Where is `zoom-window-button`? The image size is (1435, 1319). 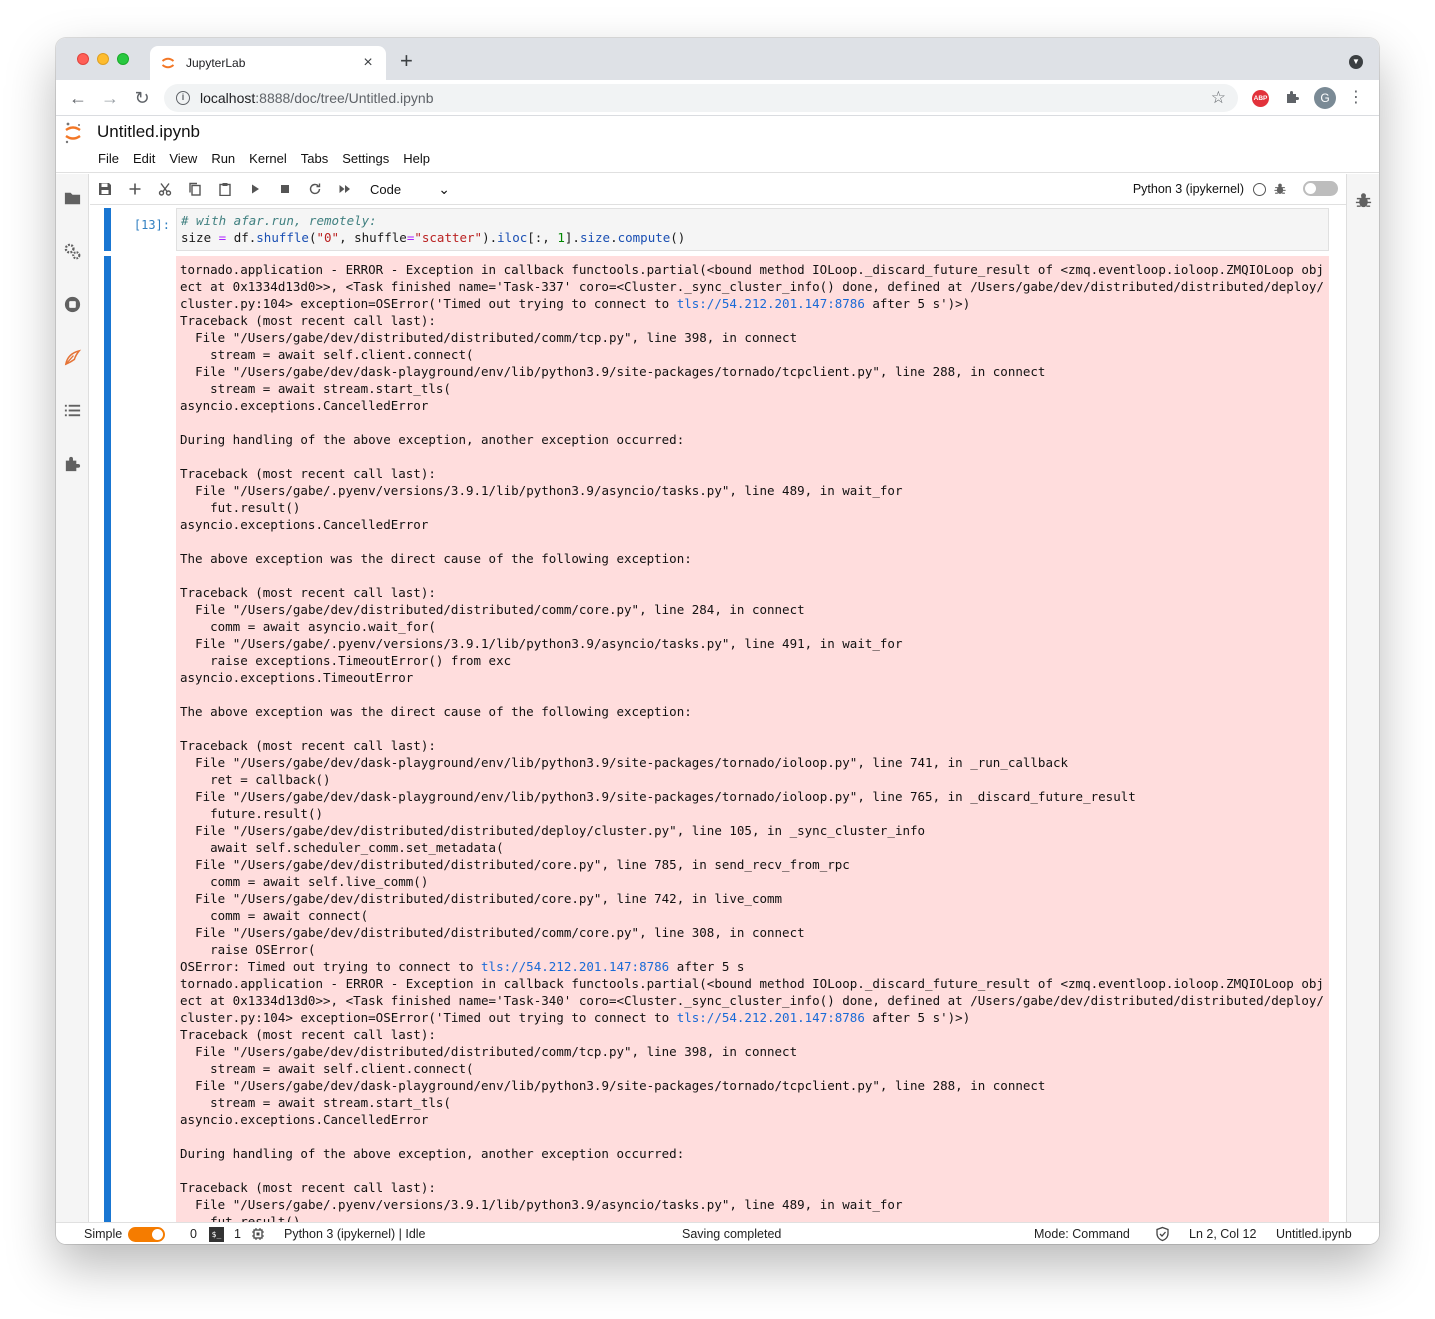 zoom-window-button is located at coordinates (123, 59).